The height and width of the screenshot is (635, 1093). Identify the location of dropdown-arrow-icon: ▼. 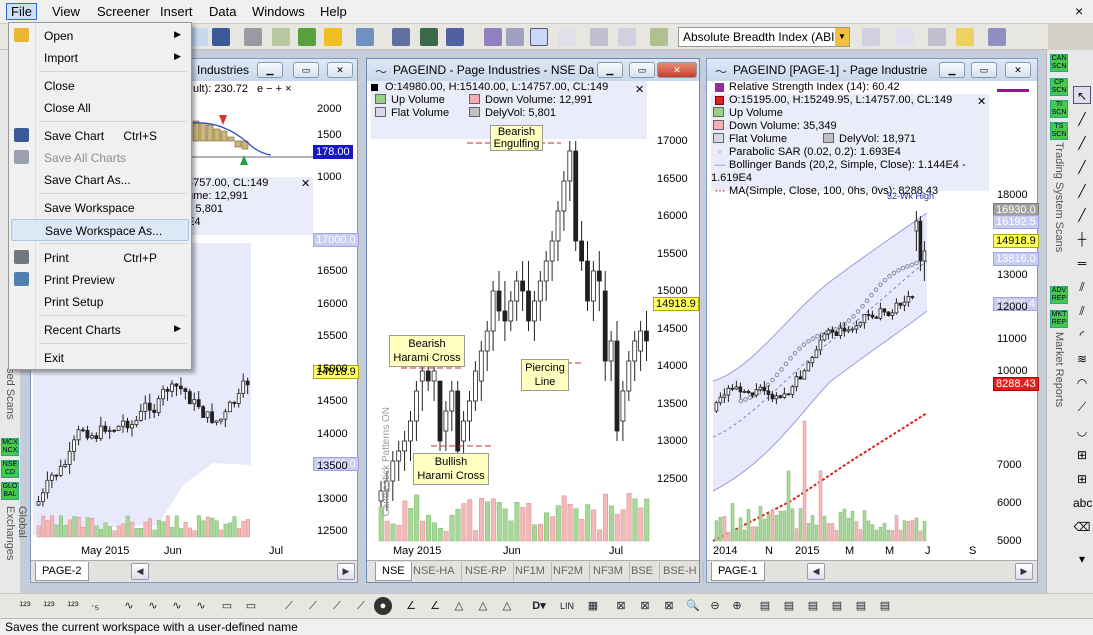
(842, 37).